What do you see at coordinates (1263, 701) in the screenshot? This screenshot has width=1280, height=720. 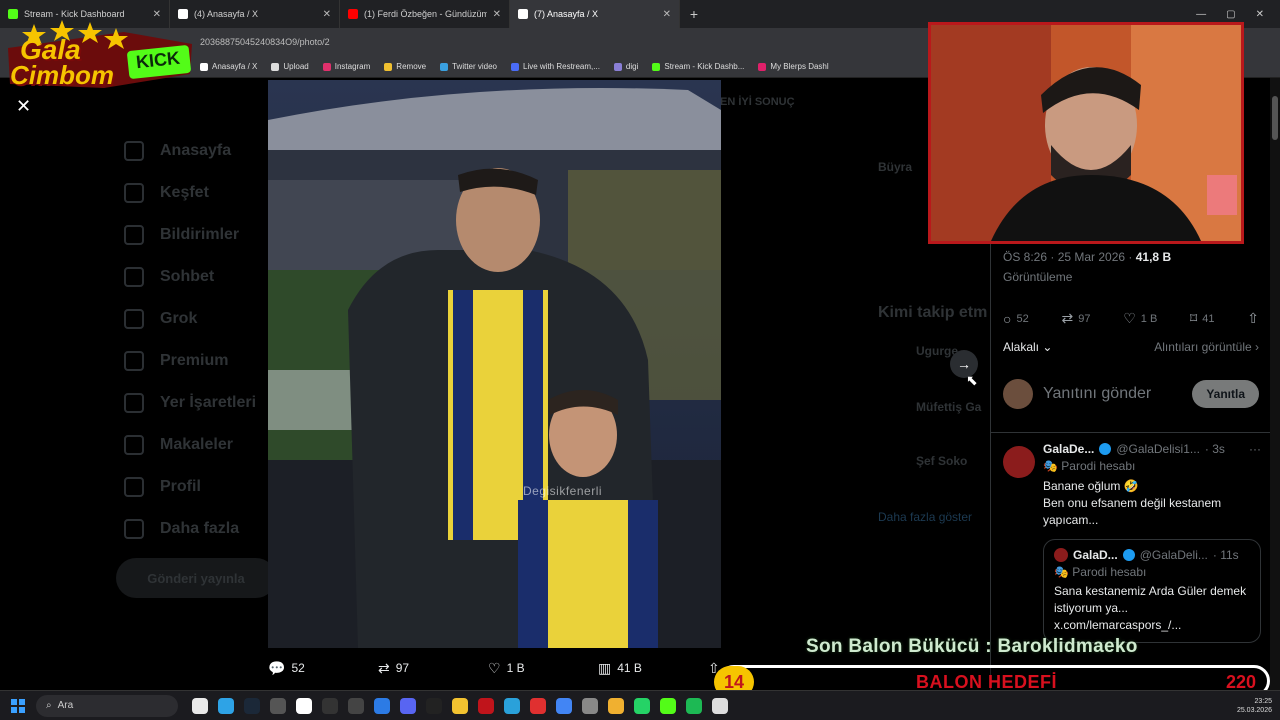 I see `clock-time: 23:25` at bounding box center [1263, 701].